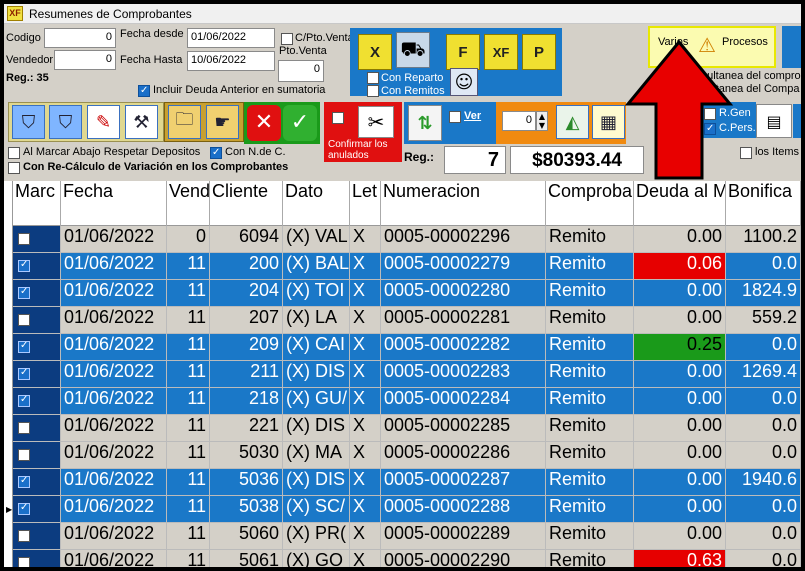  Describe the element at coordinates (679, 110) in the screenshot. I see `arrow-shape` at that location.